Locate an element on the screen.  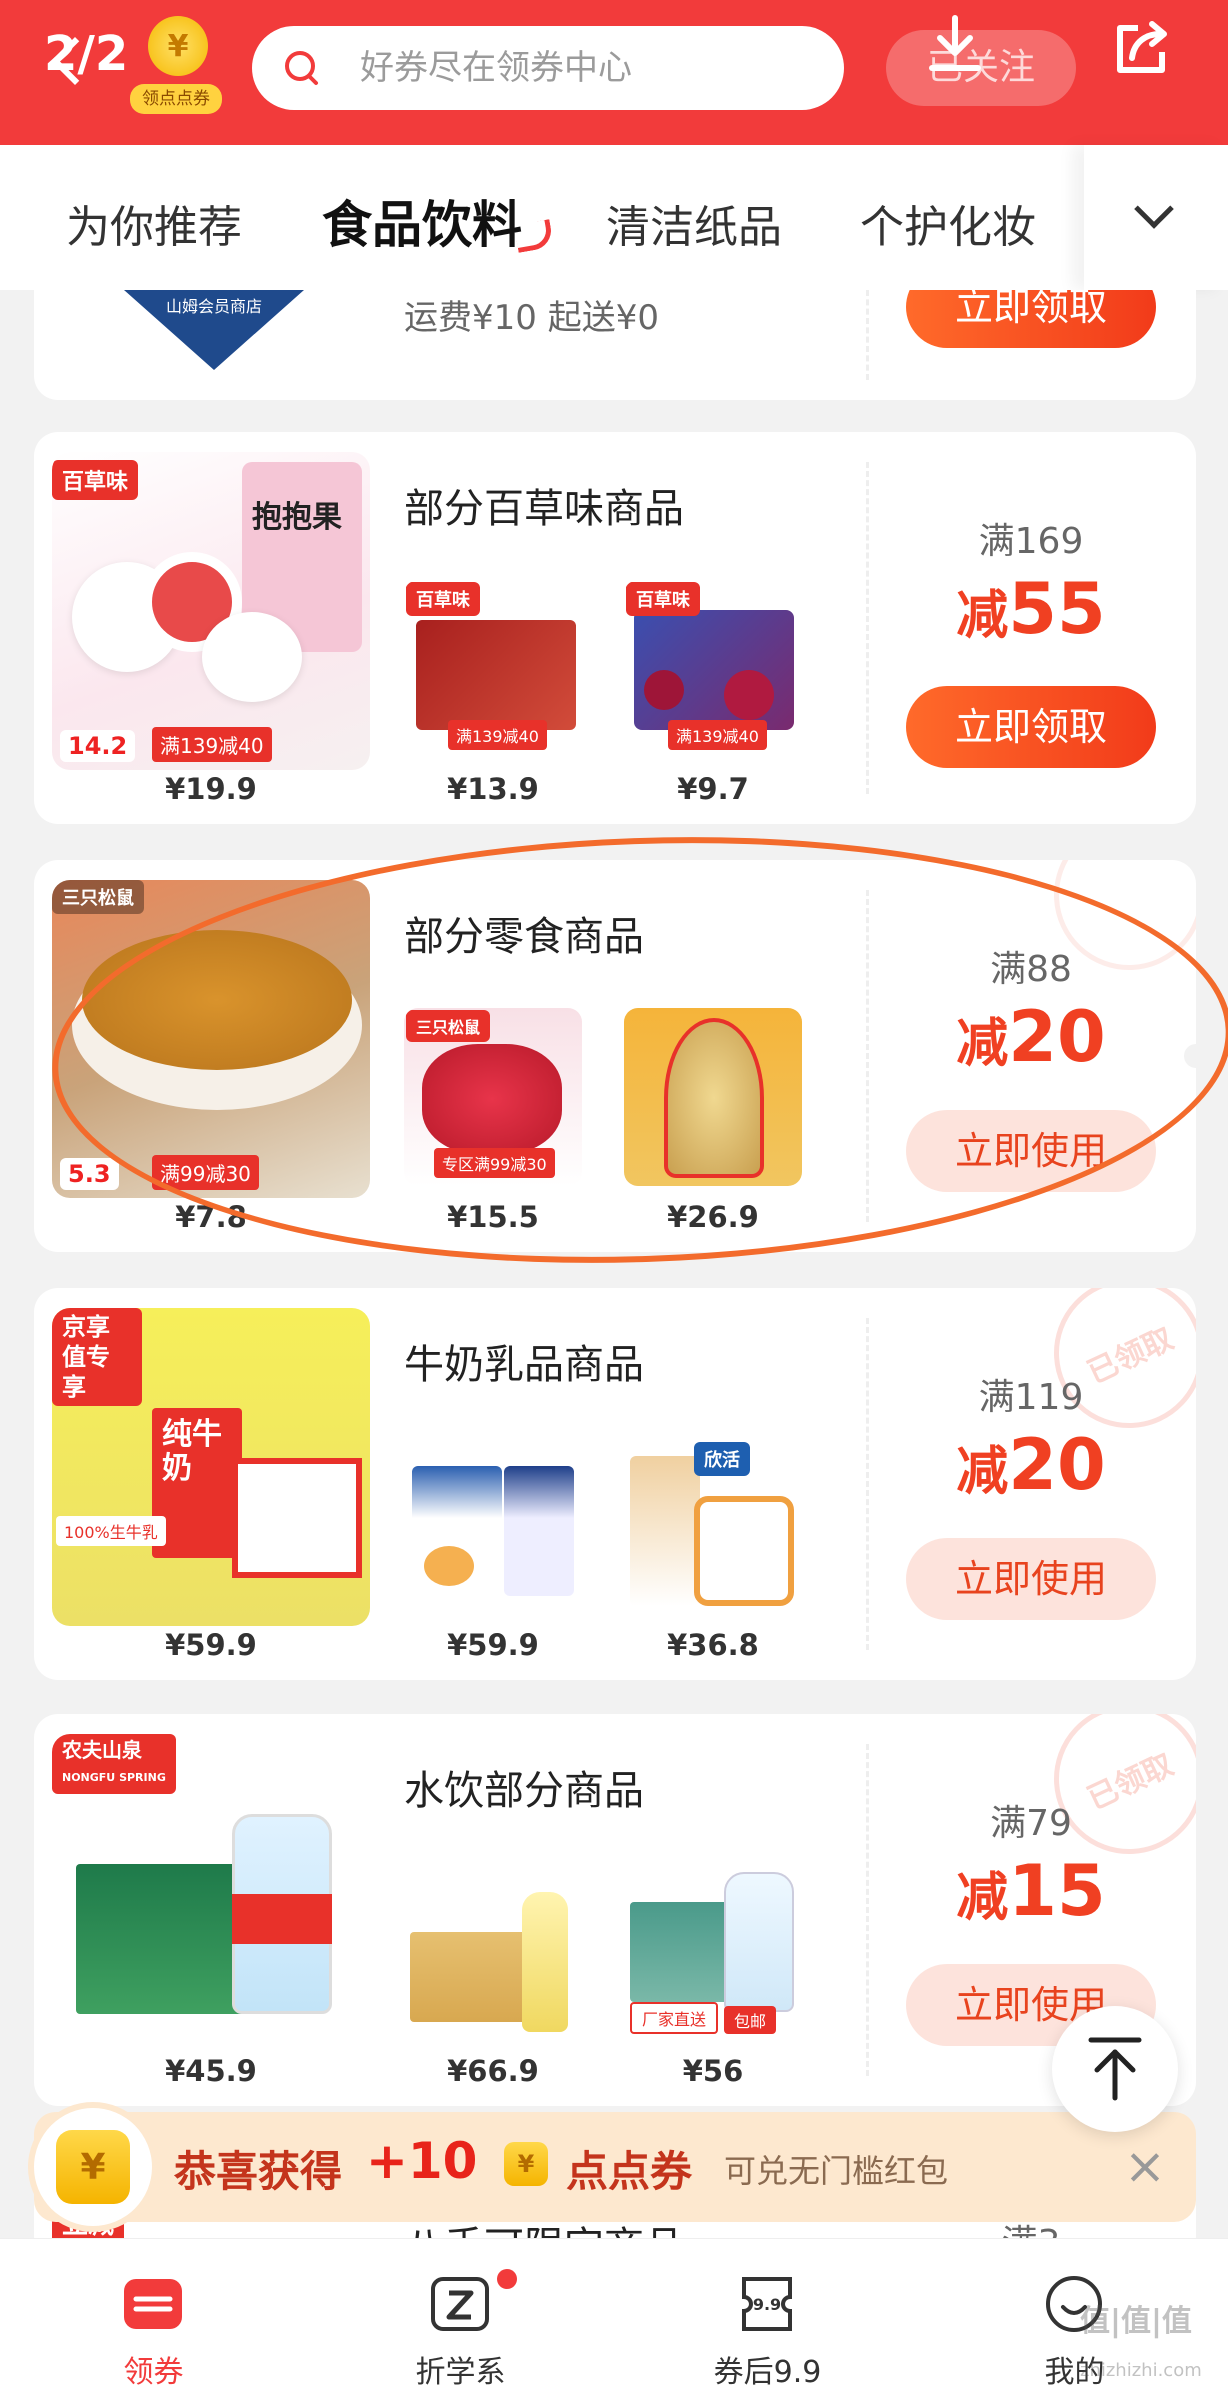
download-icon is located at coordinates (955, 45).